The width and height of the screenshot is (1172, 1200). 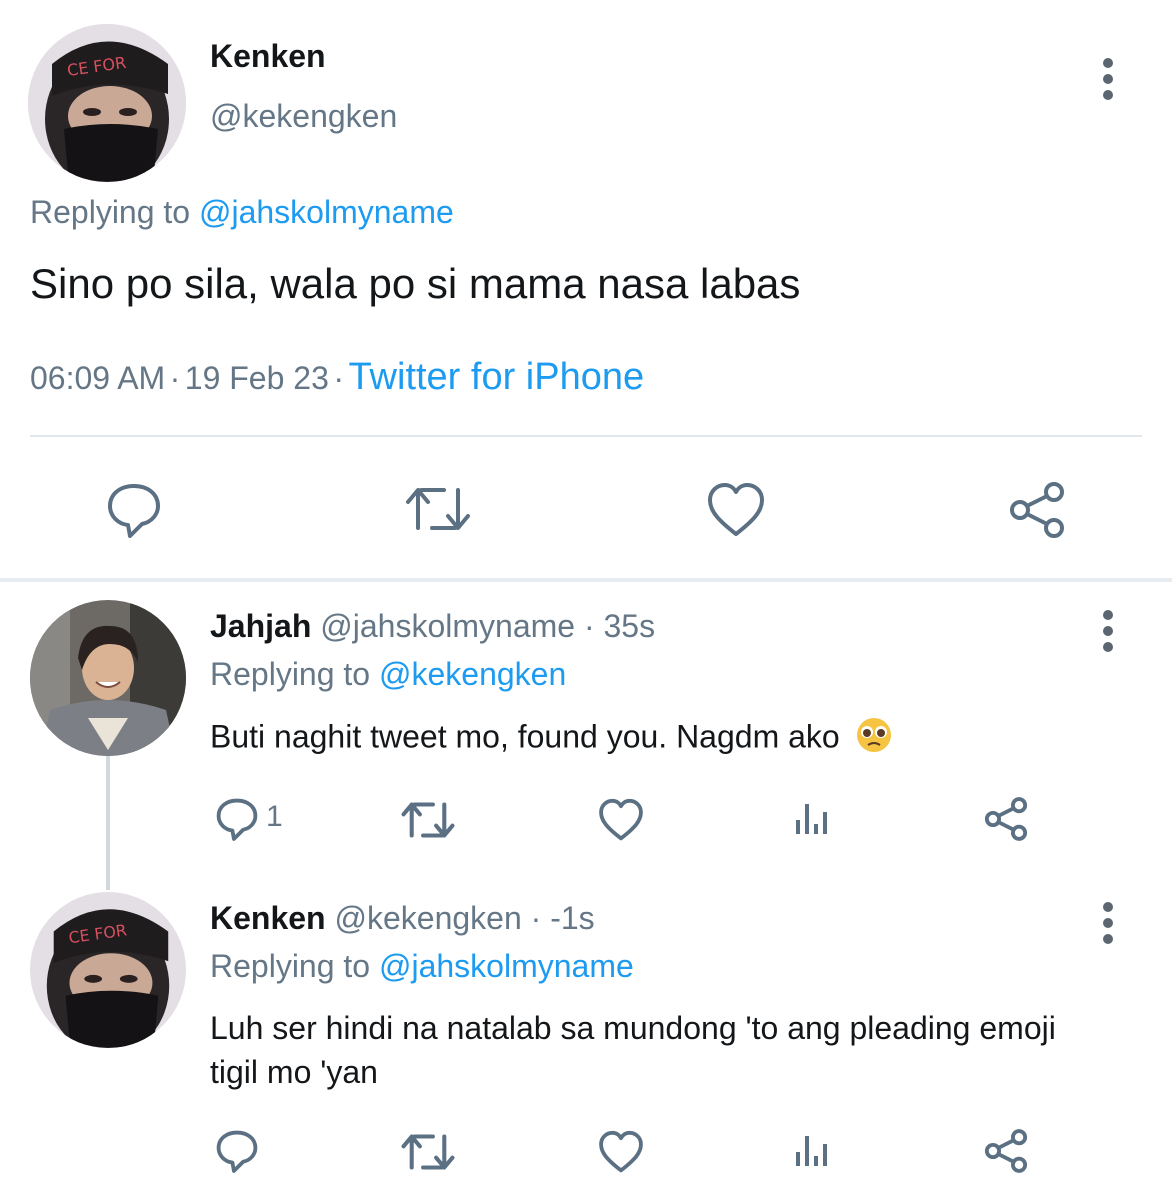 I want to click on tweet-source-link: Twitter for iPhone, so click(x=496, y=377).